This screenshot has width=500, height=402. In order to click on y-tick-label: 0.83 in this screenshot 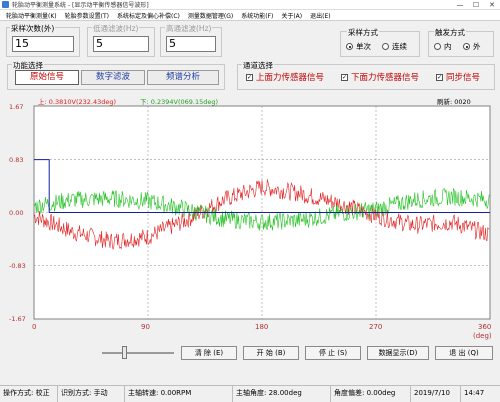, I will do `click(16, 160)`.